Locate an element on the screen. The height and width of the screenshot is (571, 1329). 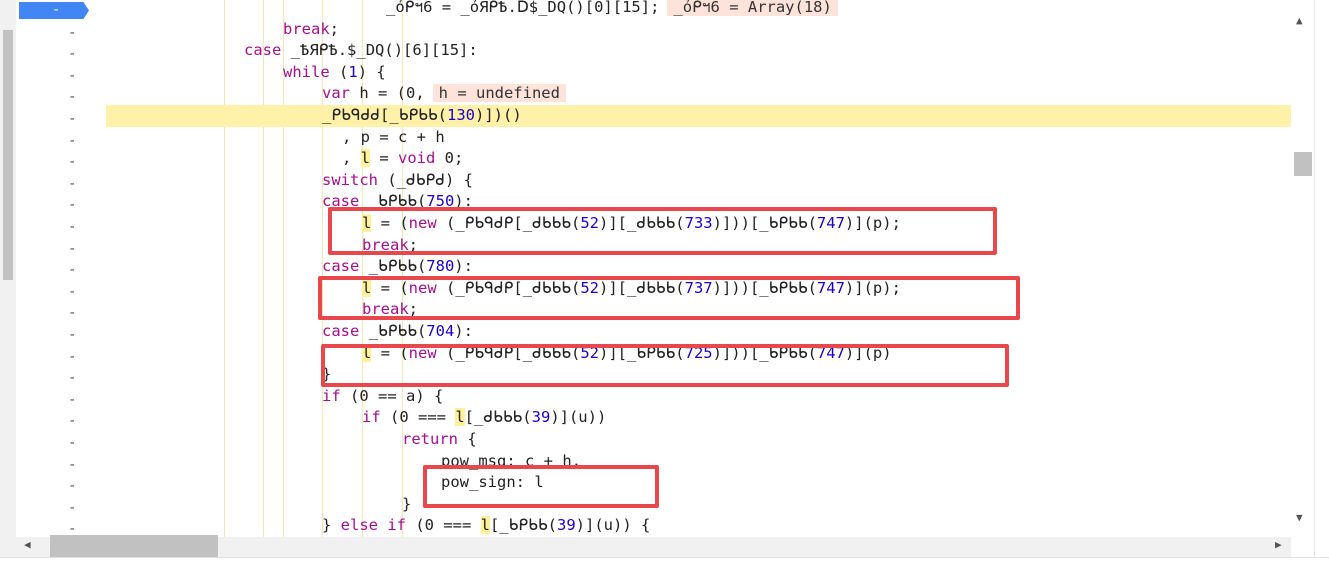
breakpoint-marker: - is located at coordinates (54, 10).